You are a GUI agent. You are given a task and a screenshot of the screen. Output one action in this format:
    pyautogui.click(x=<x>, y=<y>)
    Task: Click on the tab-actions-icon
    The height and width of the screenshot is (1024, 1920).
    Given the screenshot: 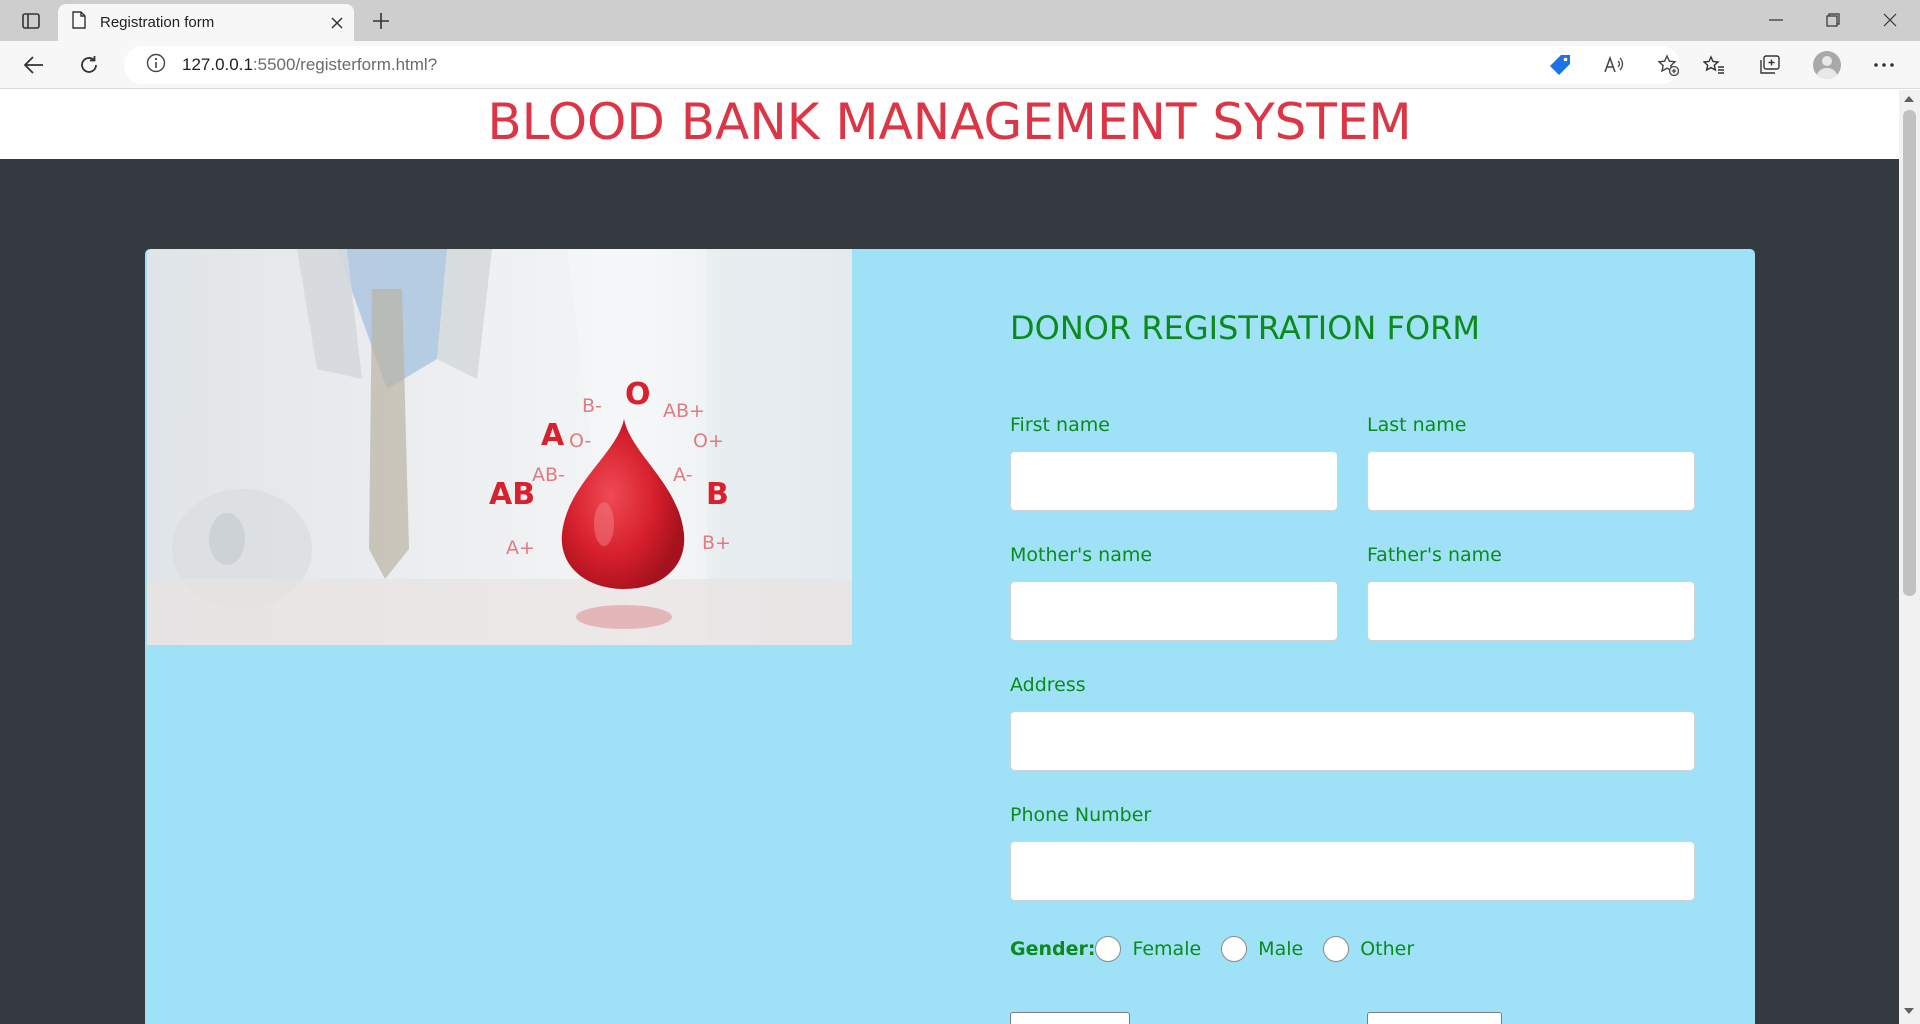 What is the action you would take?
    pyautogui.click(x=31, y=21)
    